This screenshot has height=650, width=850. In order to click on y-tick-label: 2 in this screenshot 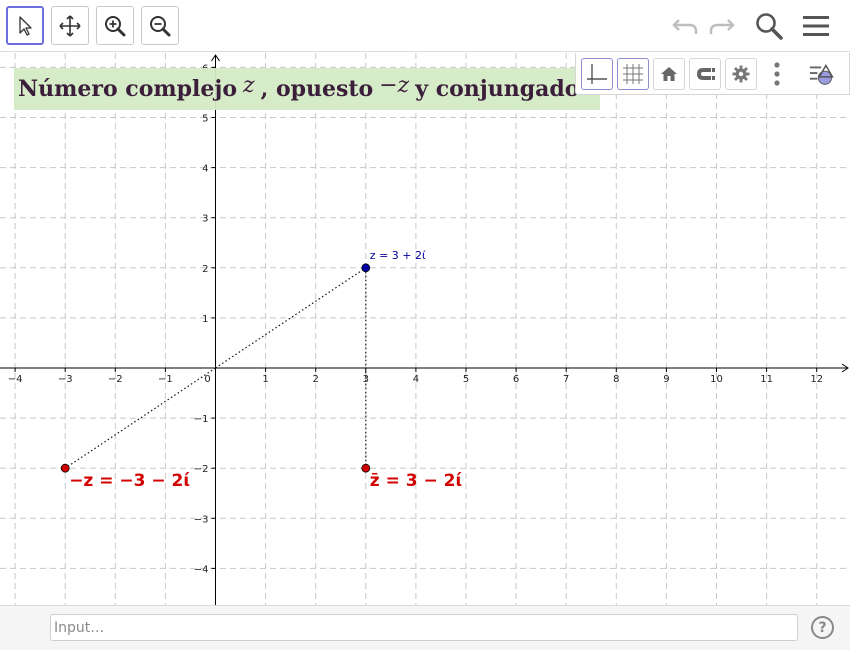, I will do `click(205, 269)`.